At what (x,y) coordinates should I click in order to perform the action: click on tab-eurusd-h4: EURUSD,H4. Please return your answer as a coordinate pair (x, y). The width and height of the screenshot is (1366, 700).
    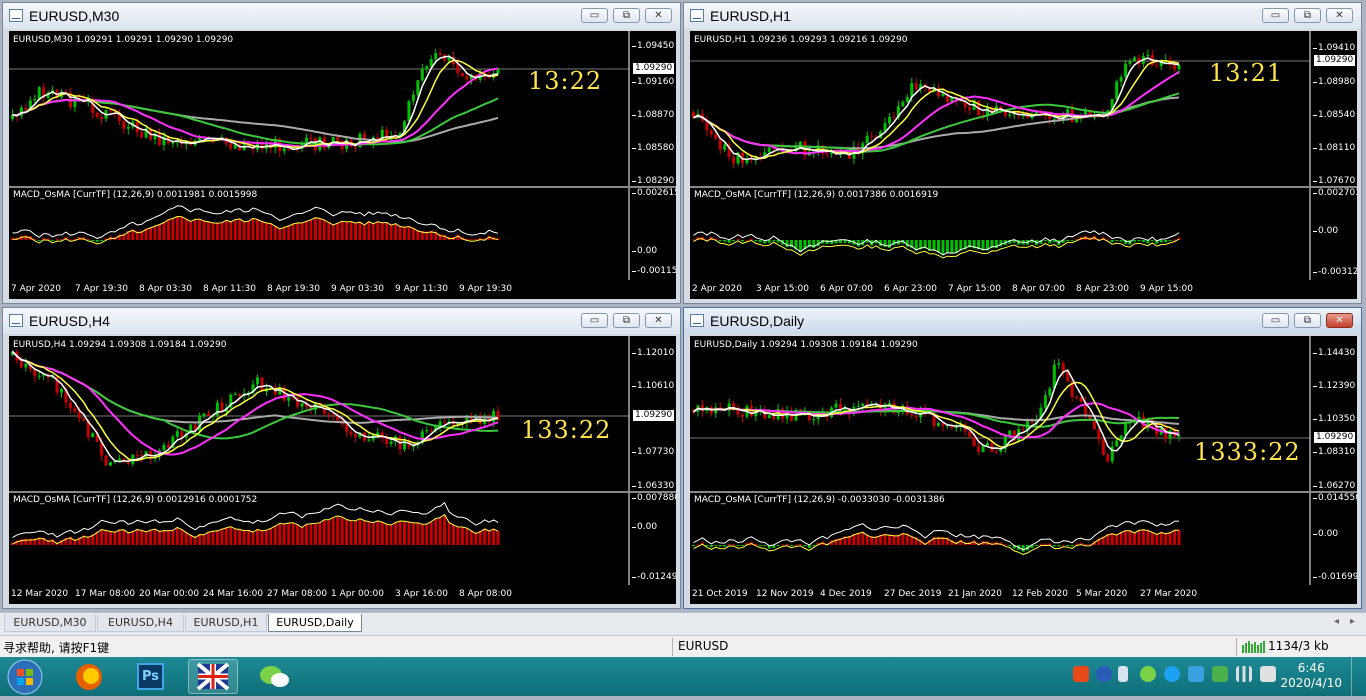
    Looking at the image, I should click on (140, 623).